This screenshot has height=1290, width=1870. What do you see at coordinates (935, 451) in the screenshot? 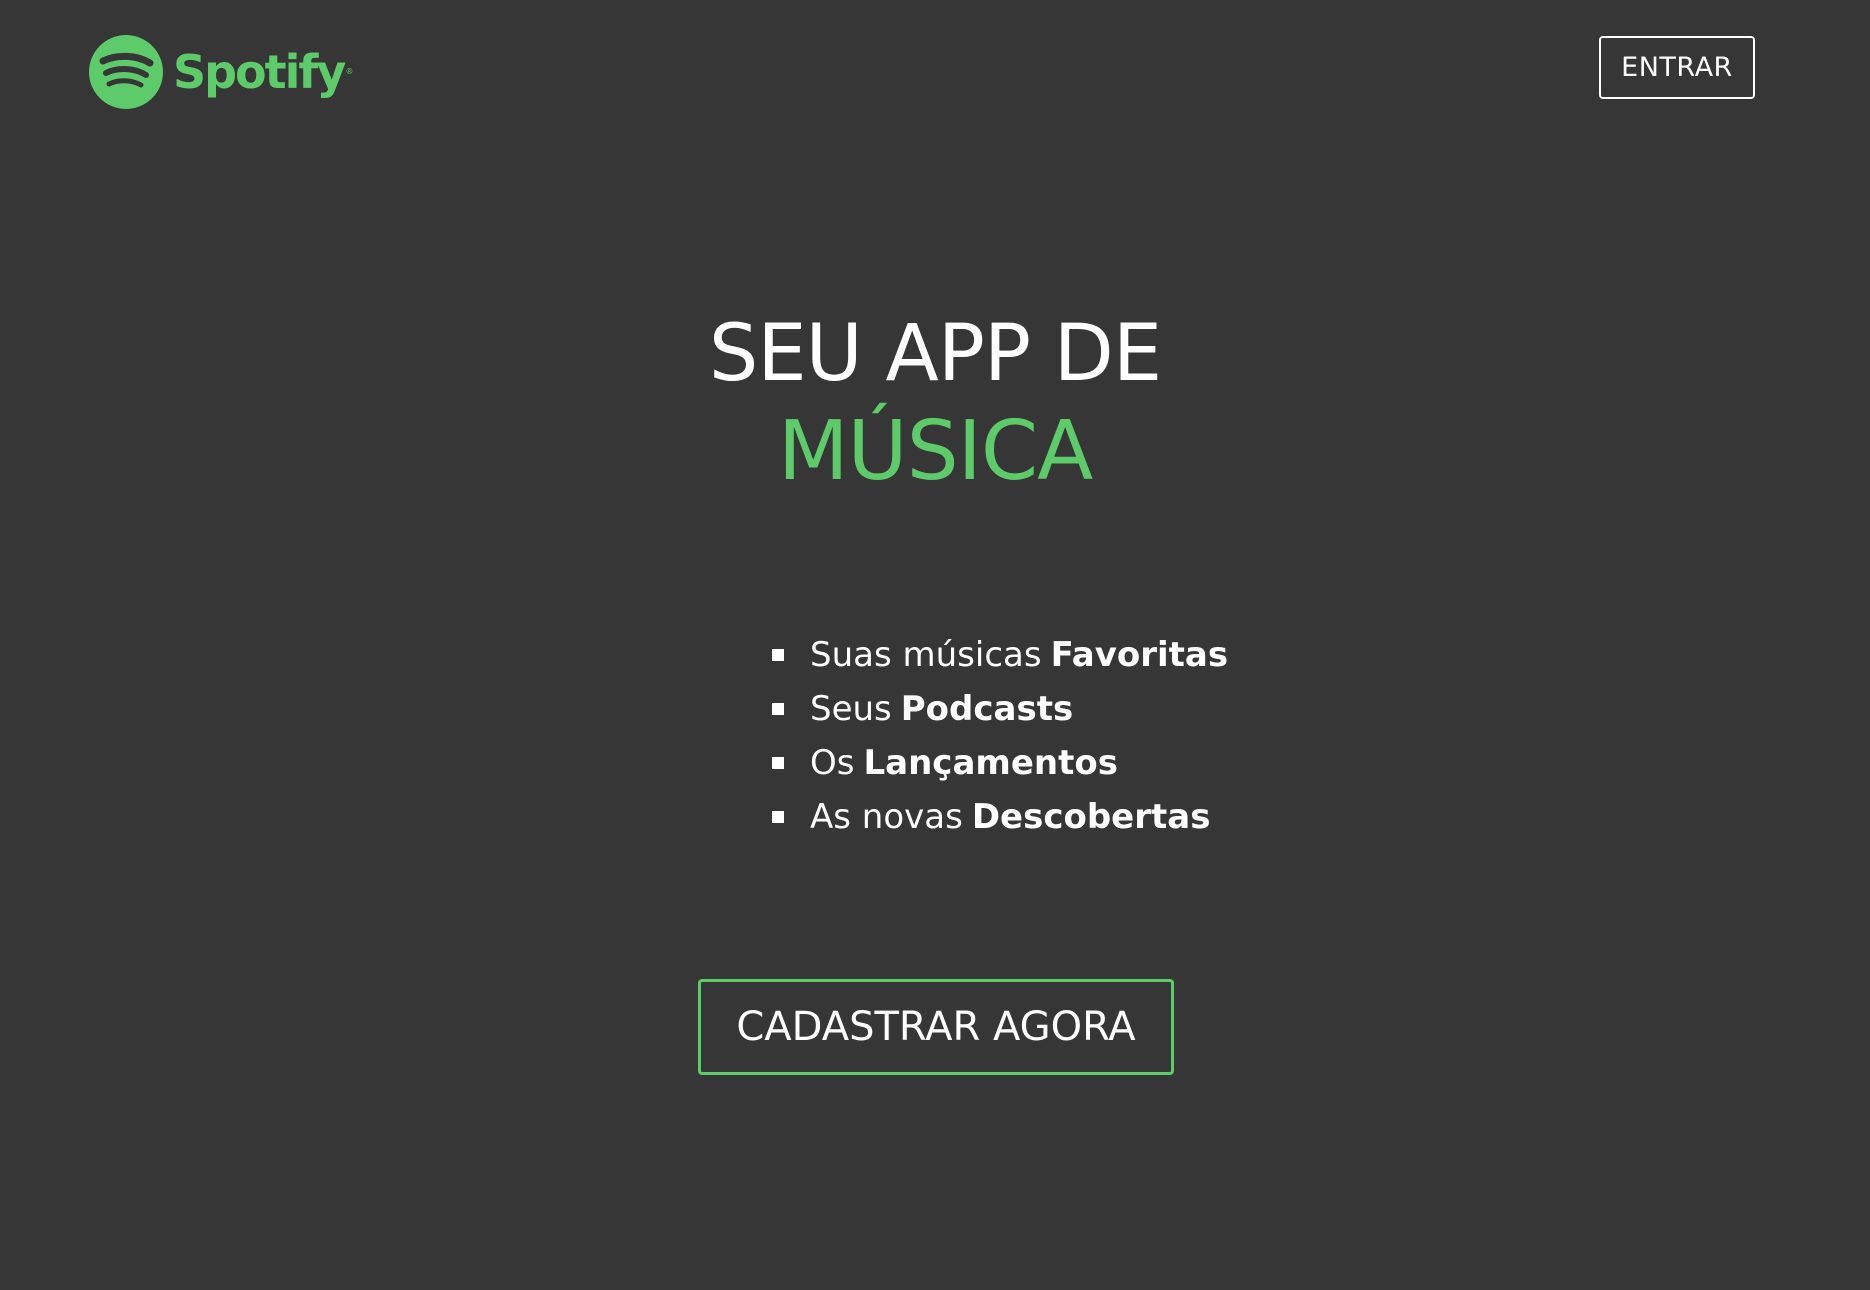
I see `hero-title-line2: MÚSICA` at bounding box center [935, 451].